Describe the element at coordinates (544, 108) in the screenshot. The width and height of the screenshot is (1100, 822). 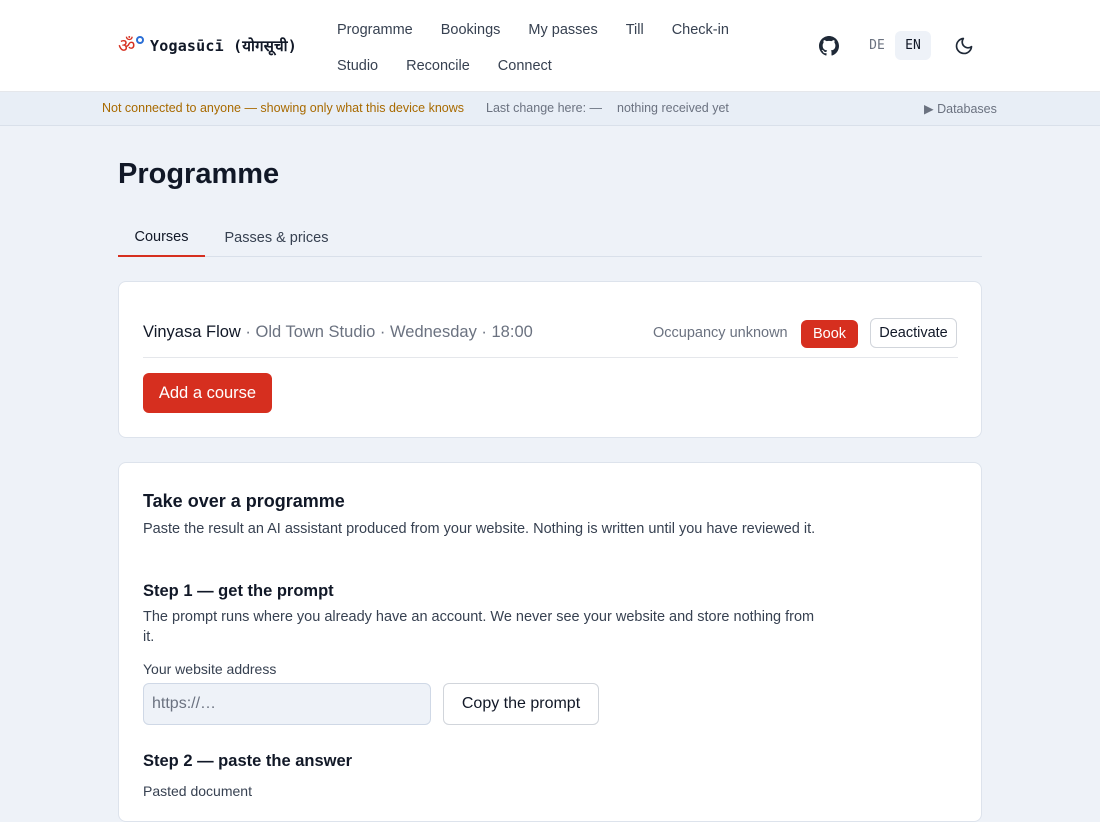
I see `last-change-status: Last change here: —` at that location.